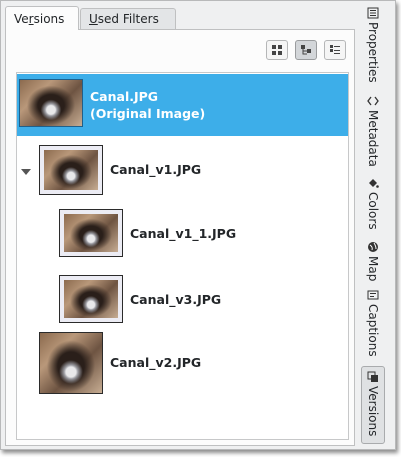  I want to click on icon-view-button, so click(277, 50).